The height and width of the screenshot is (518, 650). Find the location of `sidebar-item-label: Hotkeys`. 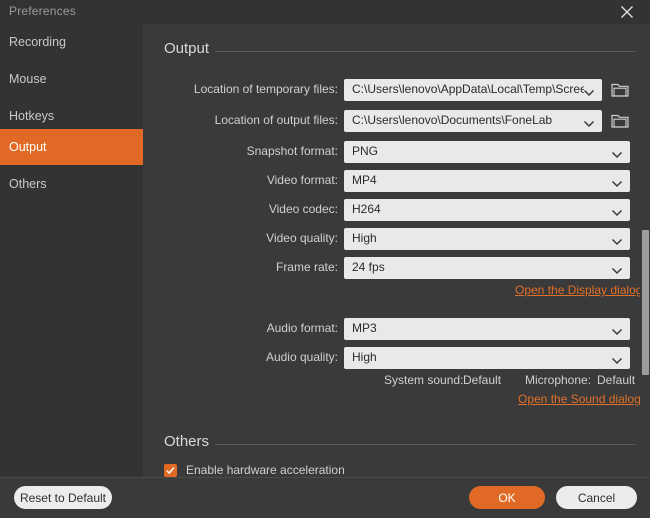

sidebar-item-label: Hotkeys is located at coordinates (32, 116).